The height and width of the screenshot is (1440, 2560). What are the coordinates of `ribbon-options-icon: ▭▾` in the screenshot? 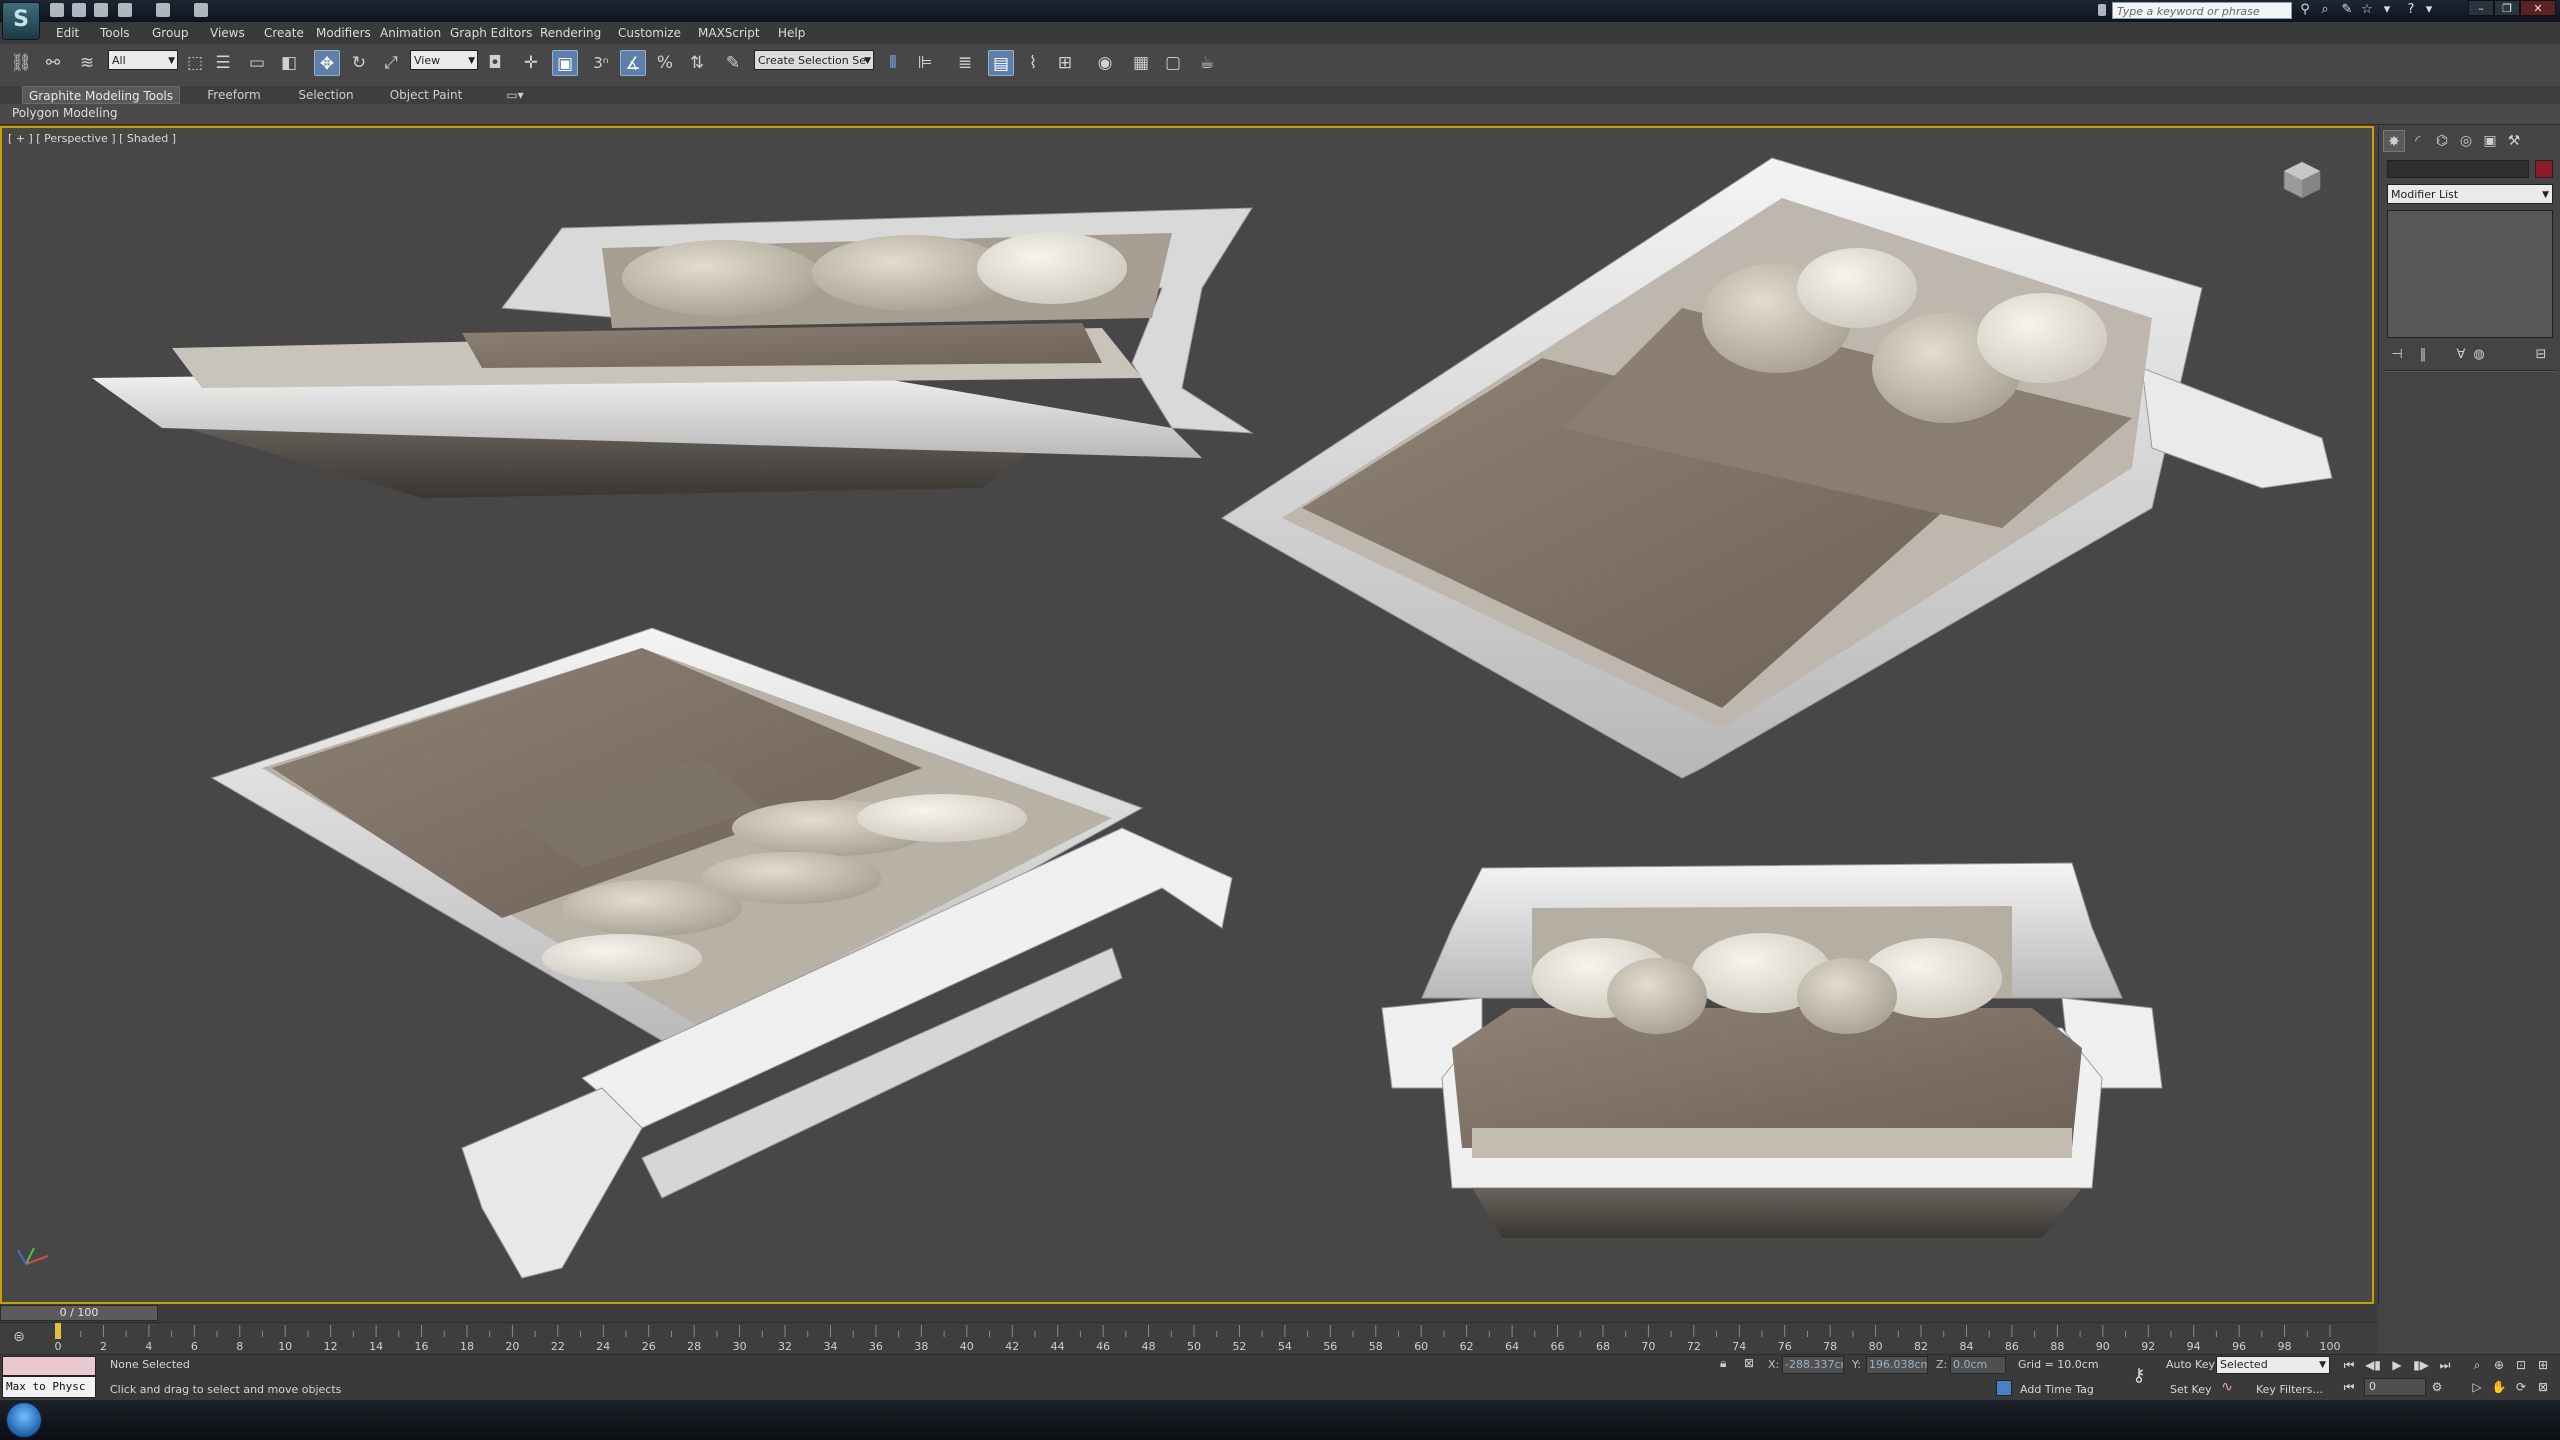 It's located at (515, 95).